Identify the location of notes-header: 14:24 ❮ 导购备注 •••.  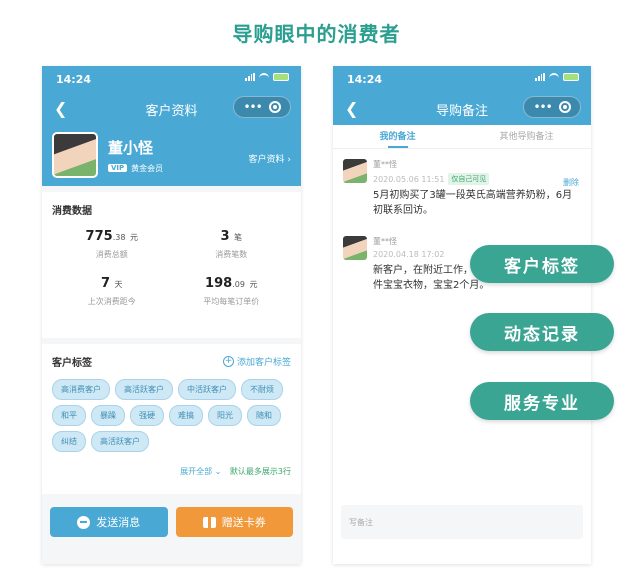
(462, 95).